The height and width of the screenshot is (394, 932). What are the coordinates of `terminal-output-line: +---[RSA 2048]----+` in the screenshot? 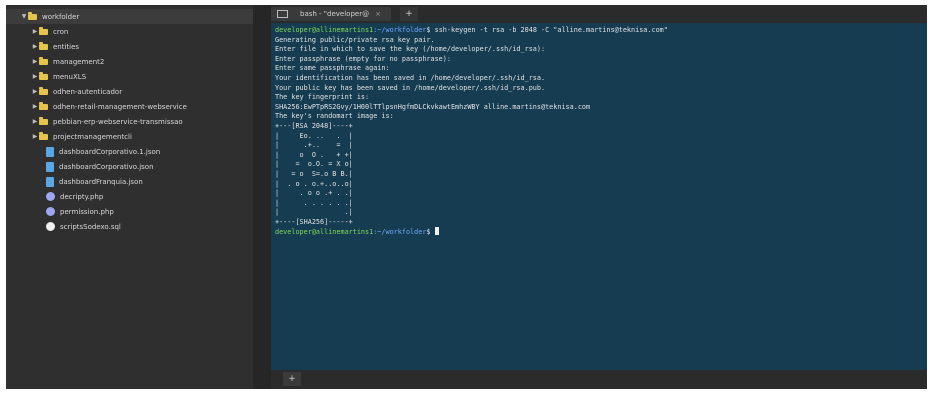 It's located at (314, 125).